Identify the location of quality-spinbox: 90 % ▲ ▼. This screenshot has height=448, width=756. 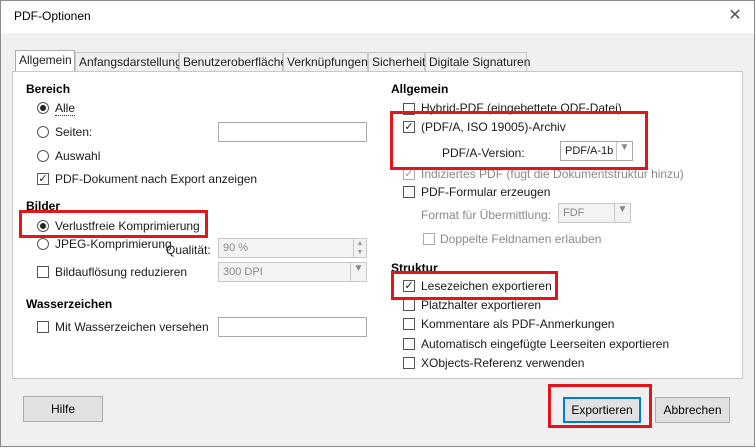
(292, 248).